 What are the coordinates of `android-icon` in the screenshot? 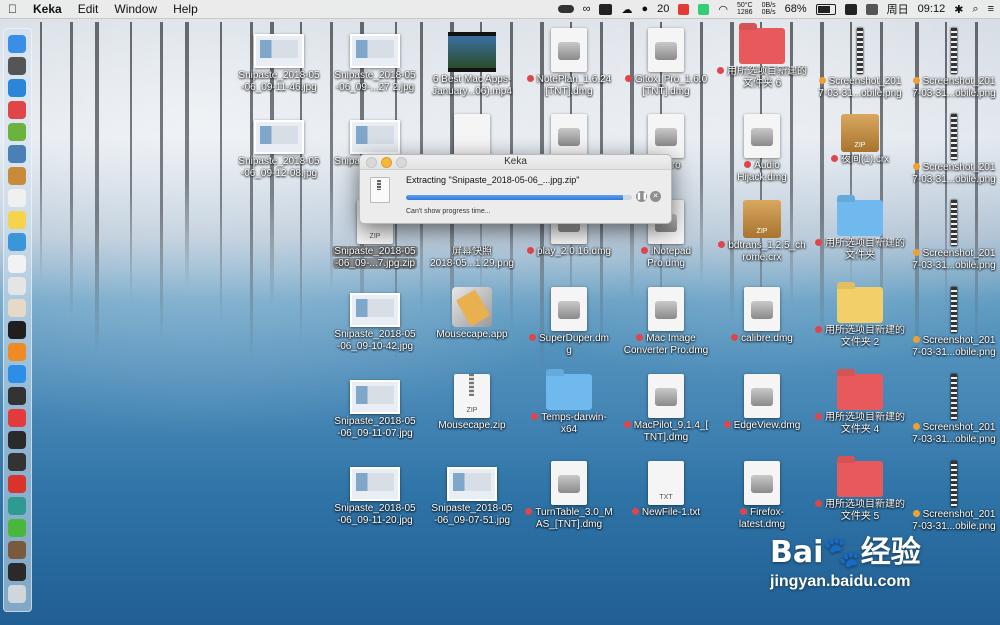 It's located at (17, 132).